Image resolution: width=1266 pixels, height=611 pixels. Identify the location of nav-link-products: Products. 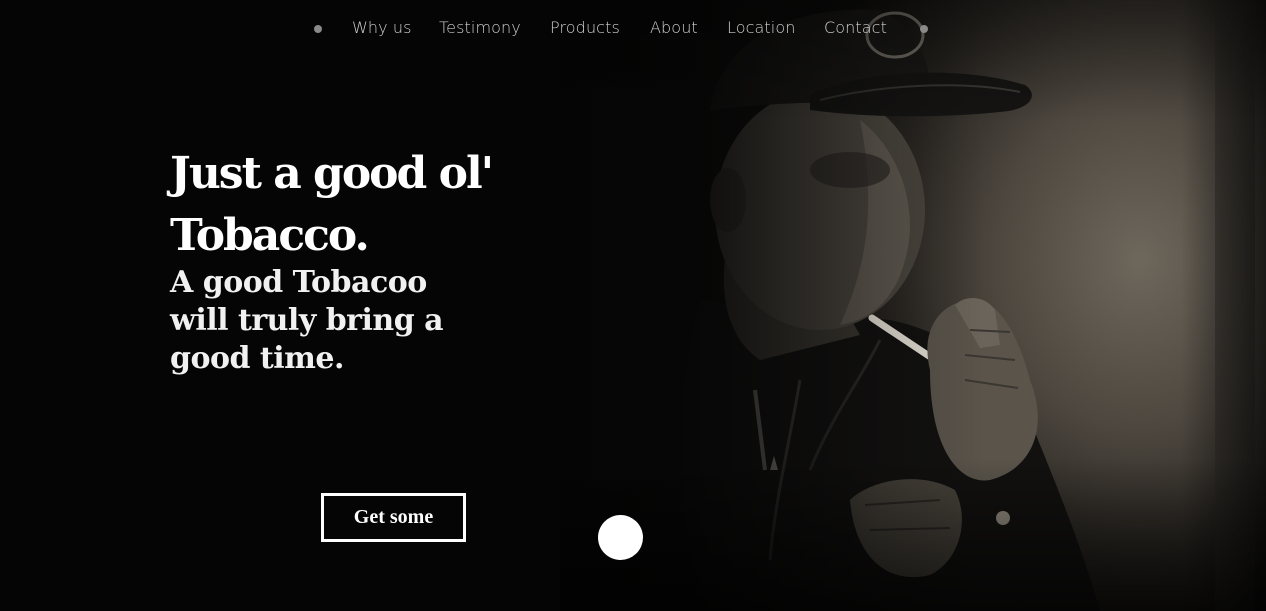
(585, 27).